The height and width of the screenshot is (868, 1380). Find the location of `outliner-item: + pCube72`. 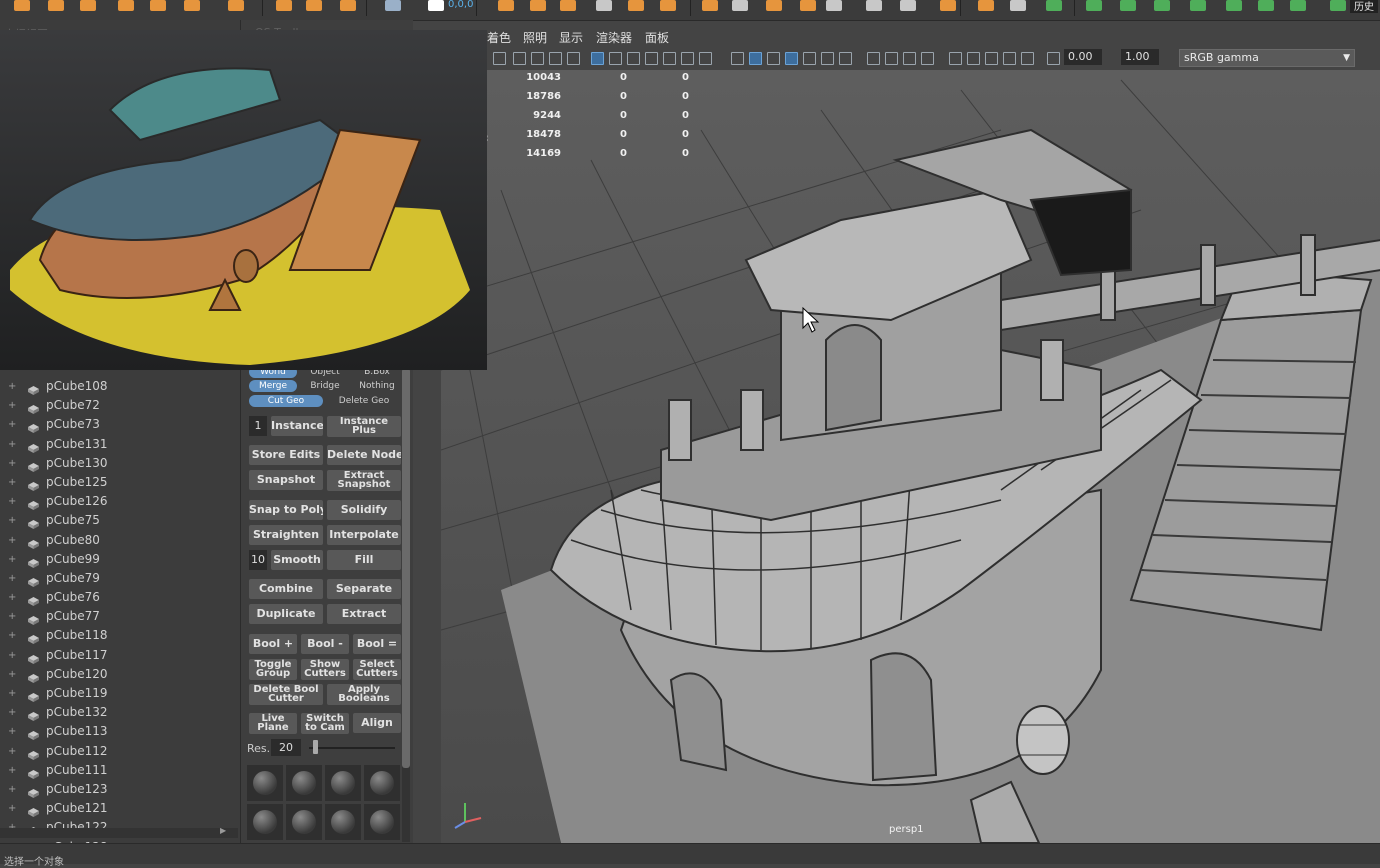

outliner-item: + pCube72 is located at coordinates (119, 405).